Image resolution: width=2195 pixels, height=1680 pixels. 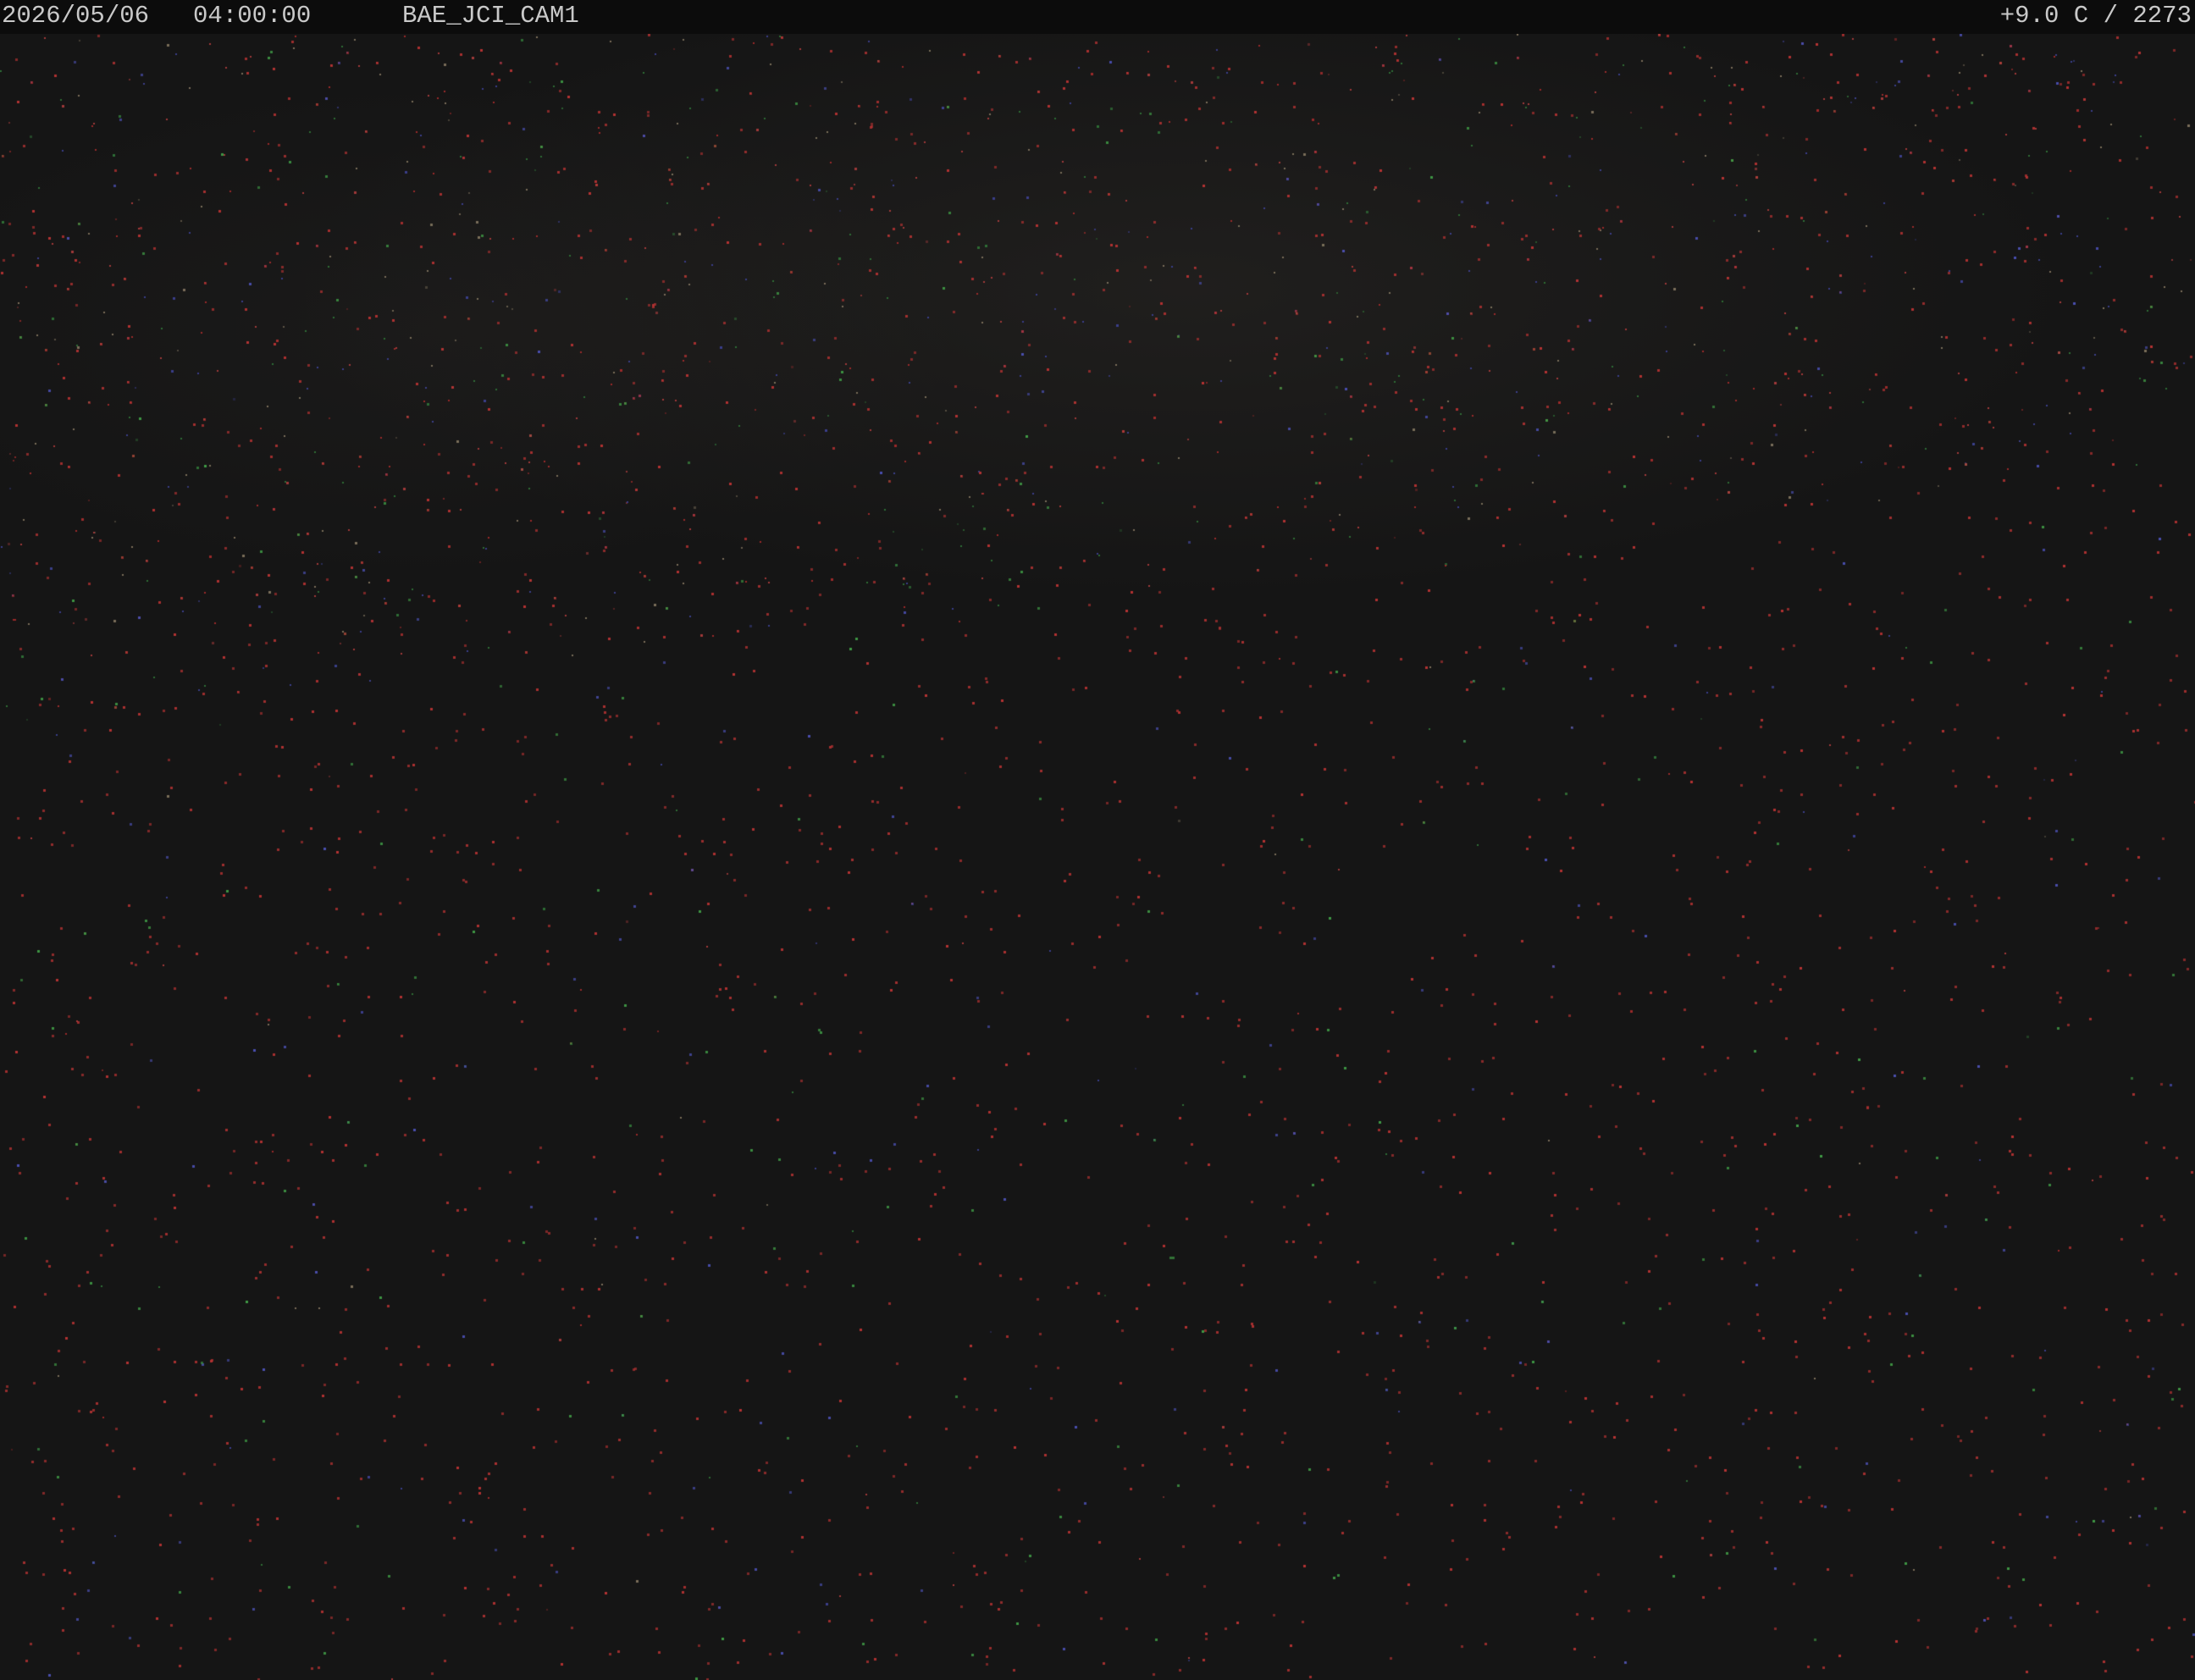 I want to click on temperature-altitude: +9.0 C / 2273, so click(x=2095, y=16).